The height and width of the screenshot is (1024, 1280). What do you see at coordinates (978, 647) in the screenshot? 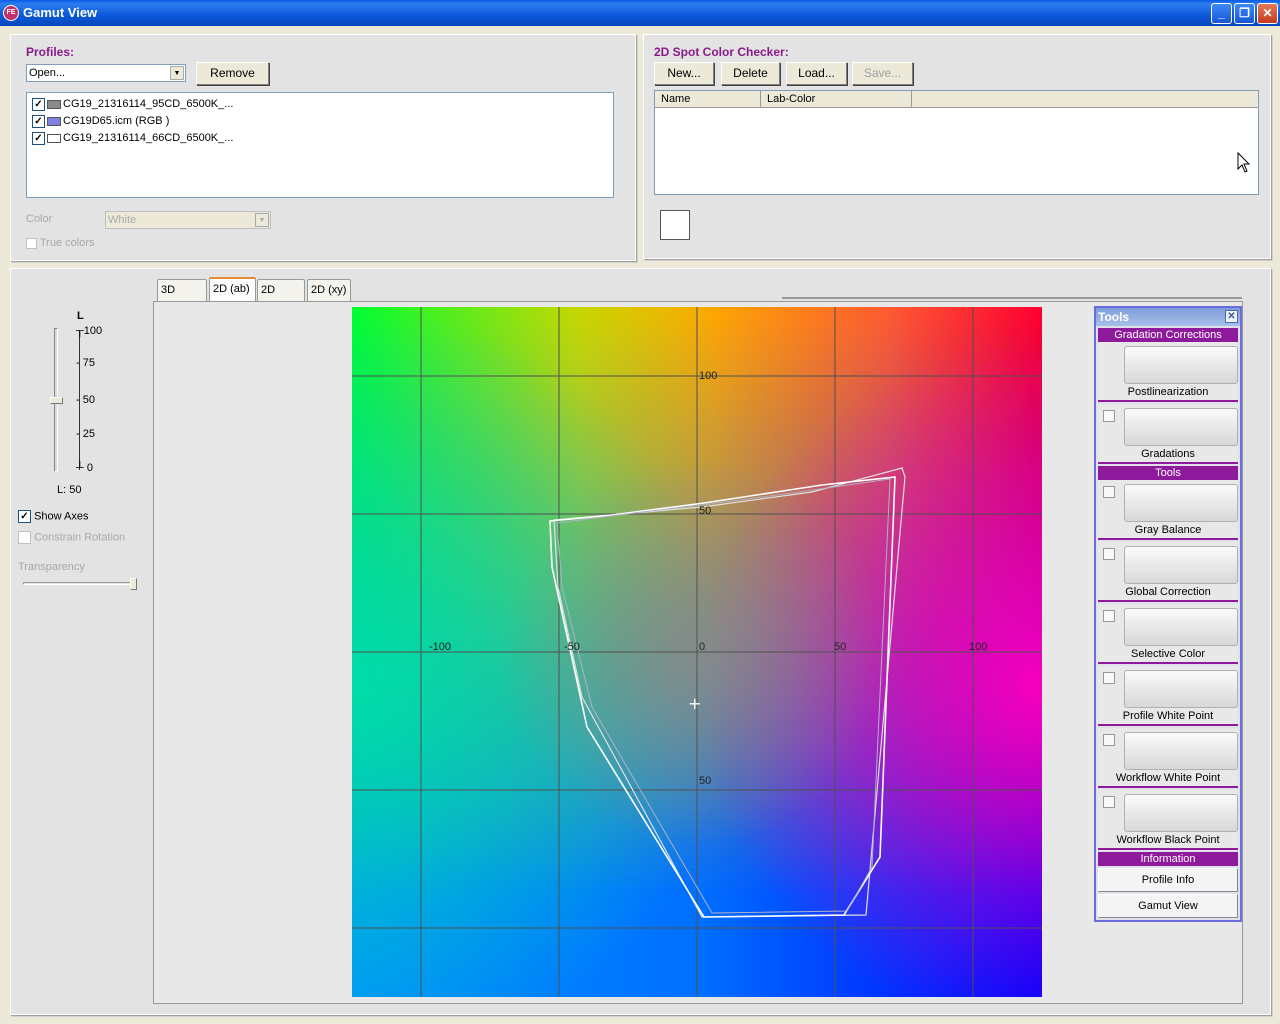
I see `x-tick-label: 100` at bounding box center [978, 647].